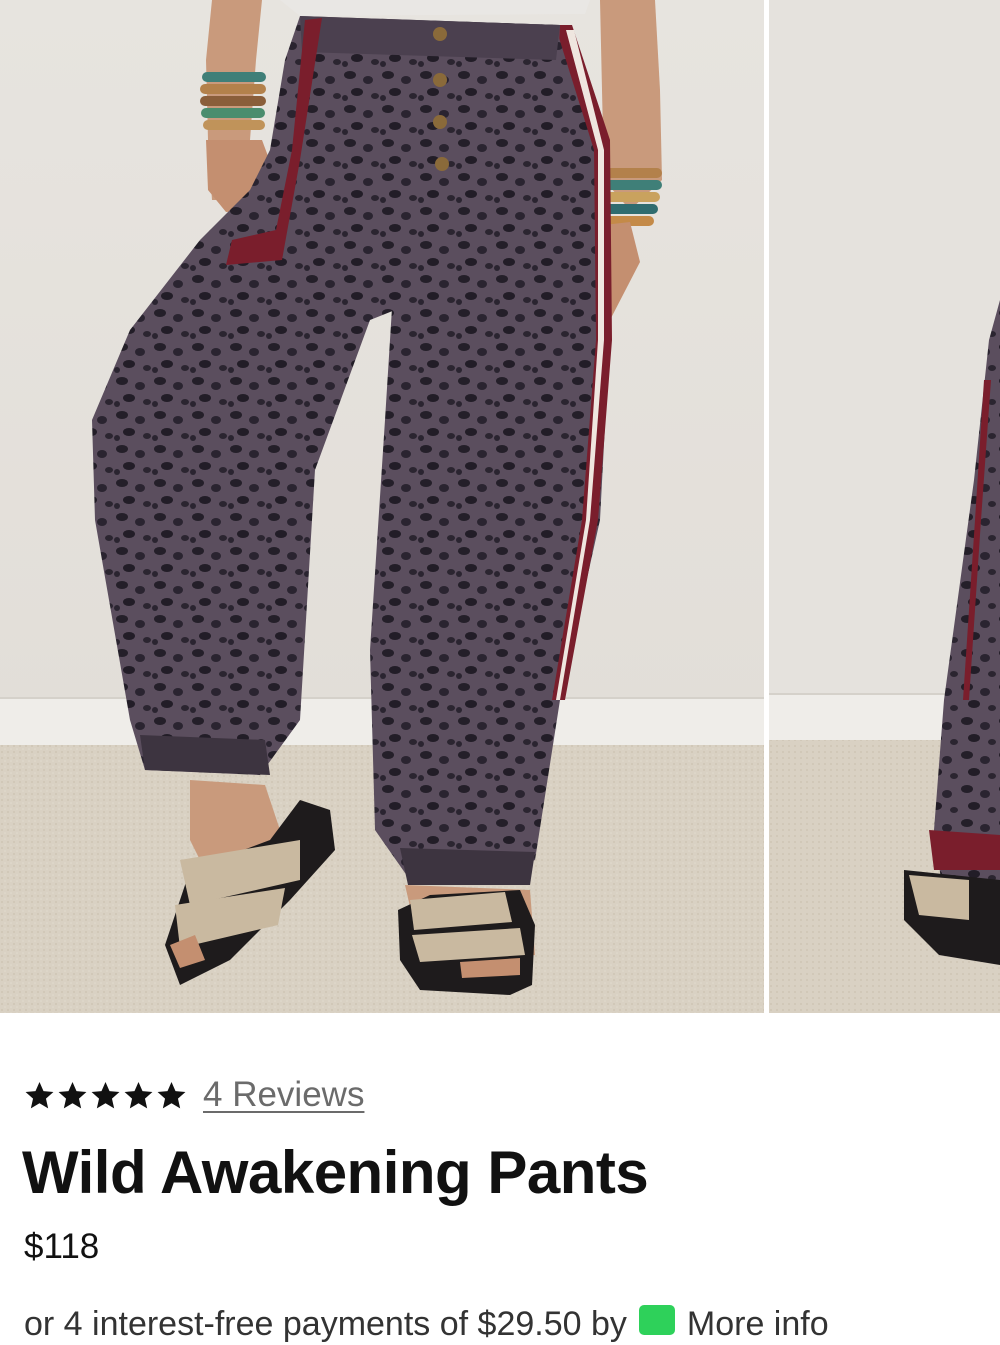 Image resolution: width=1000 pixels, height=1345 pixels. What do you see at coordinates (62, 1246) in the screenshot?
I see `product-price: $118` at bounding box center [62, 1246].